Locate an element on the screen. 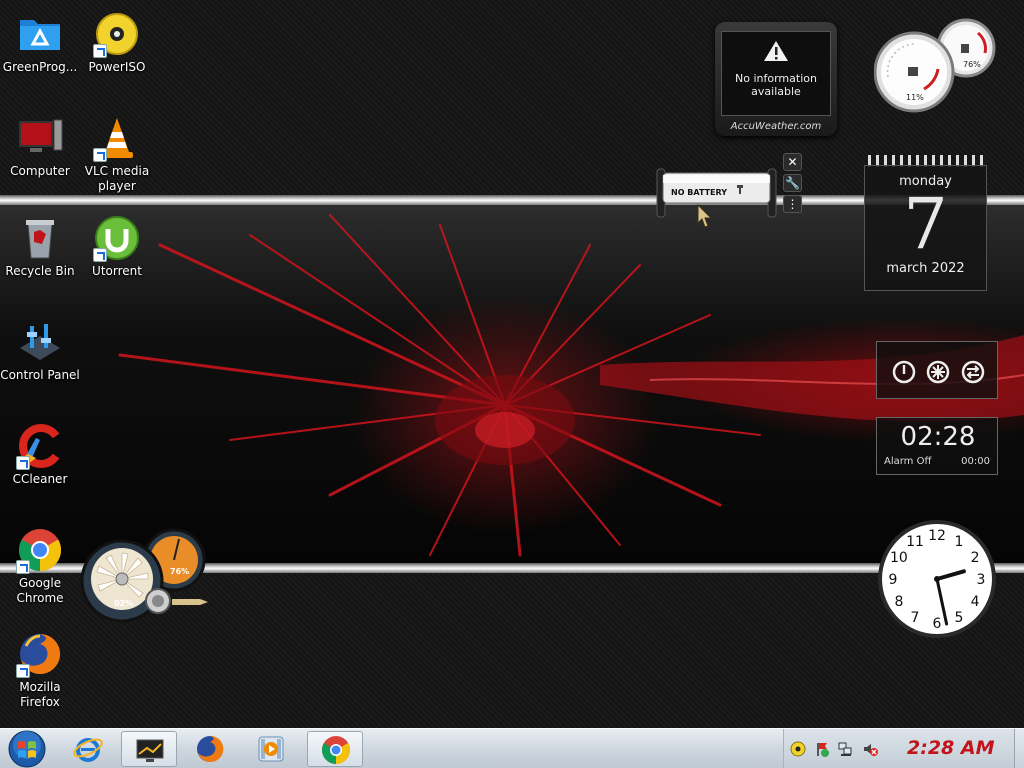 The image size is (1024, 768). desktop-icon-label: Control Panel is located at coordinates (40, 375).